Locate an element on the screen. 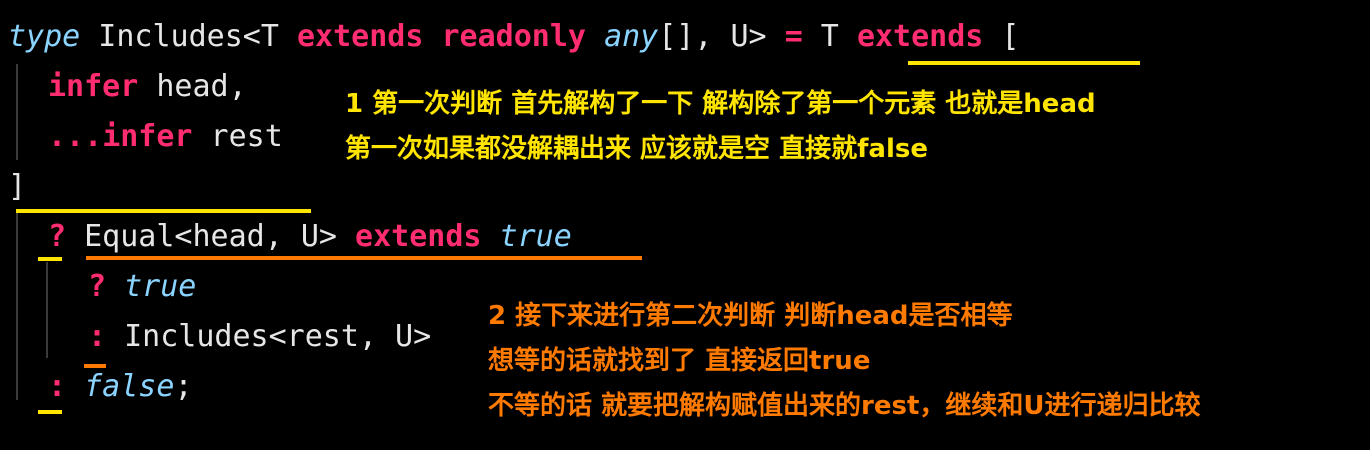 This screenshot has width=1370, height=450. true-literal: true is located at coordinates (535, 236).